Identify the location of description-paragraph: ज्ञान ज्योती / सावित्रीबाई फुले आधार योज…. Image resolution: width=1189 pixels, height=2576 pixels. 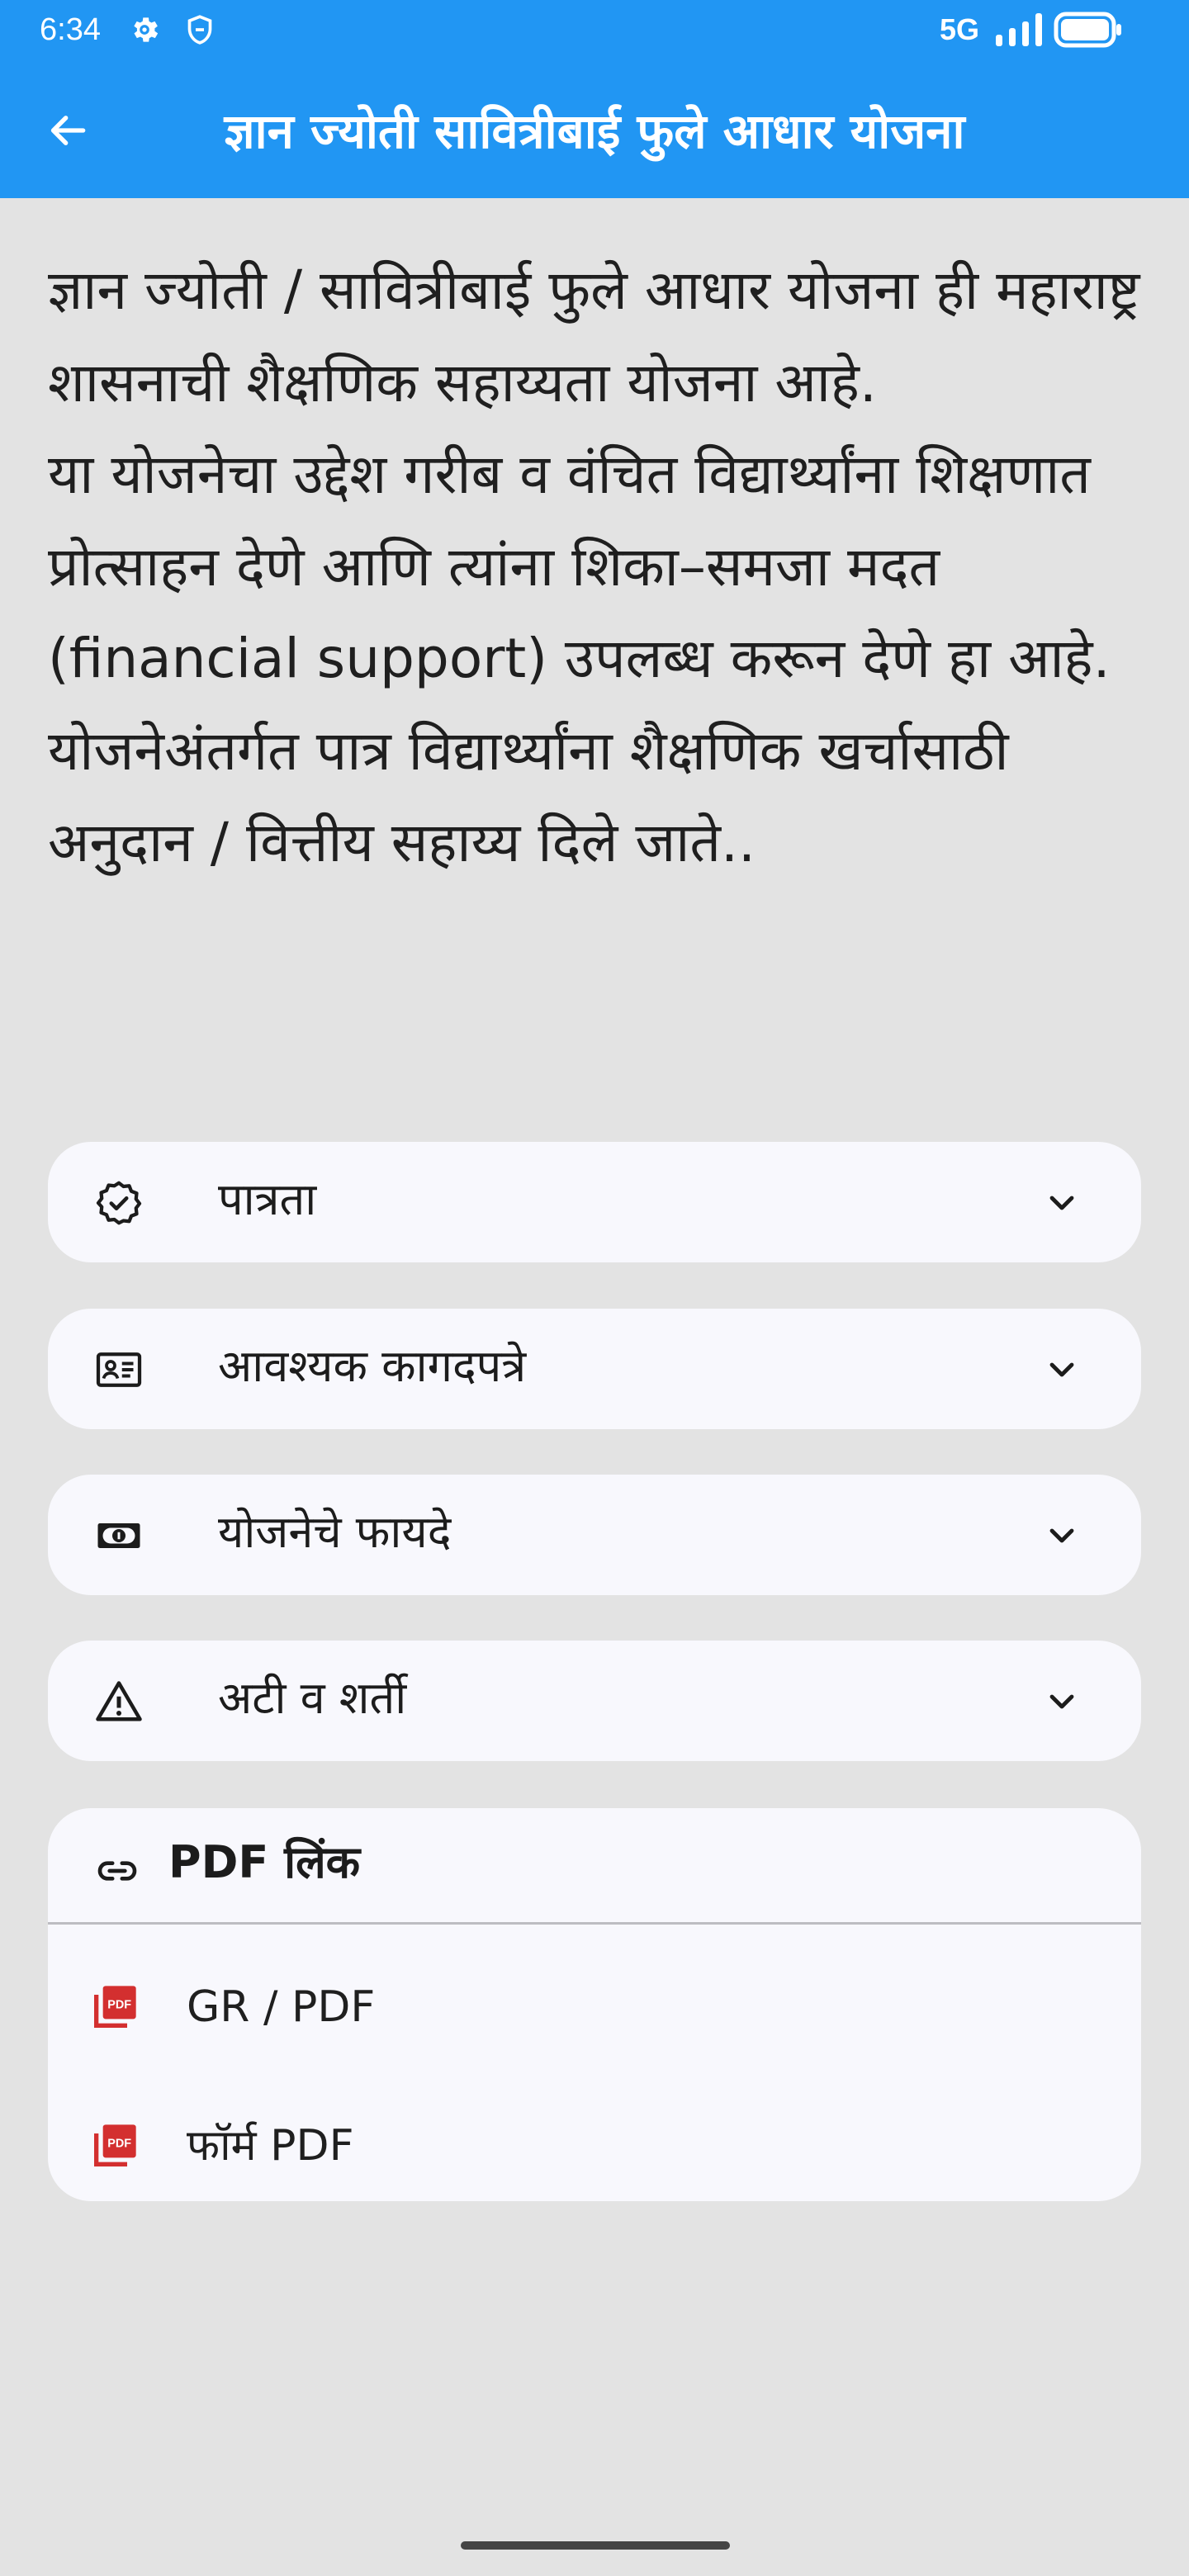
(594, 336).